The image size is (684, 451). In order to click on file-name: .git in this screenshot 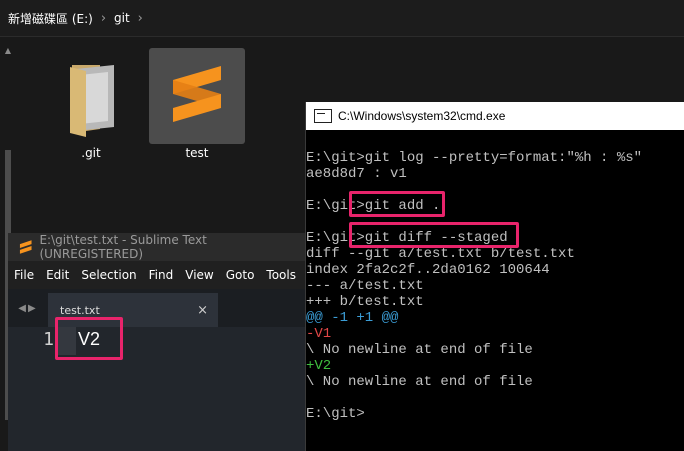, I will do `click(91, 153)`.